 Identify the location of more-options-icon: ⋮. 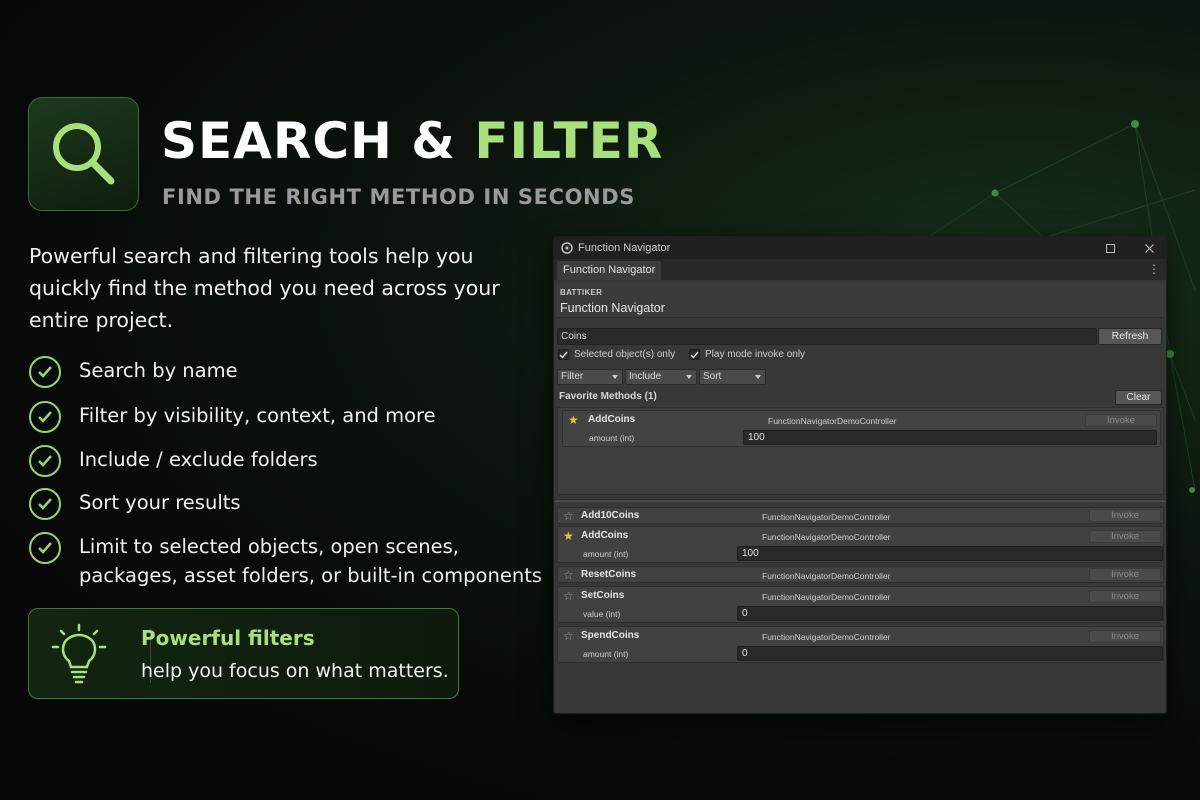
(1154, 269).